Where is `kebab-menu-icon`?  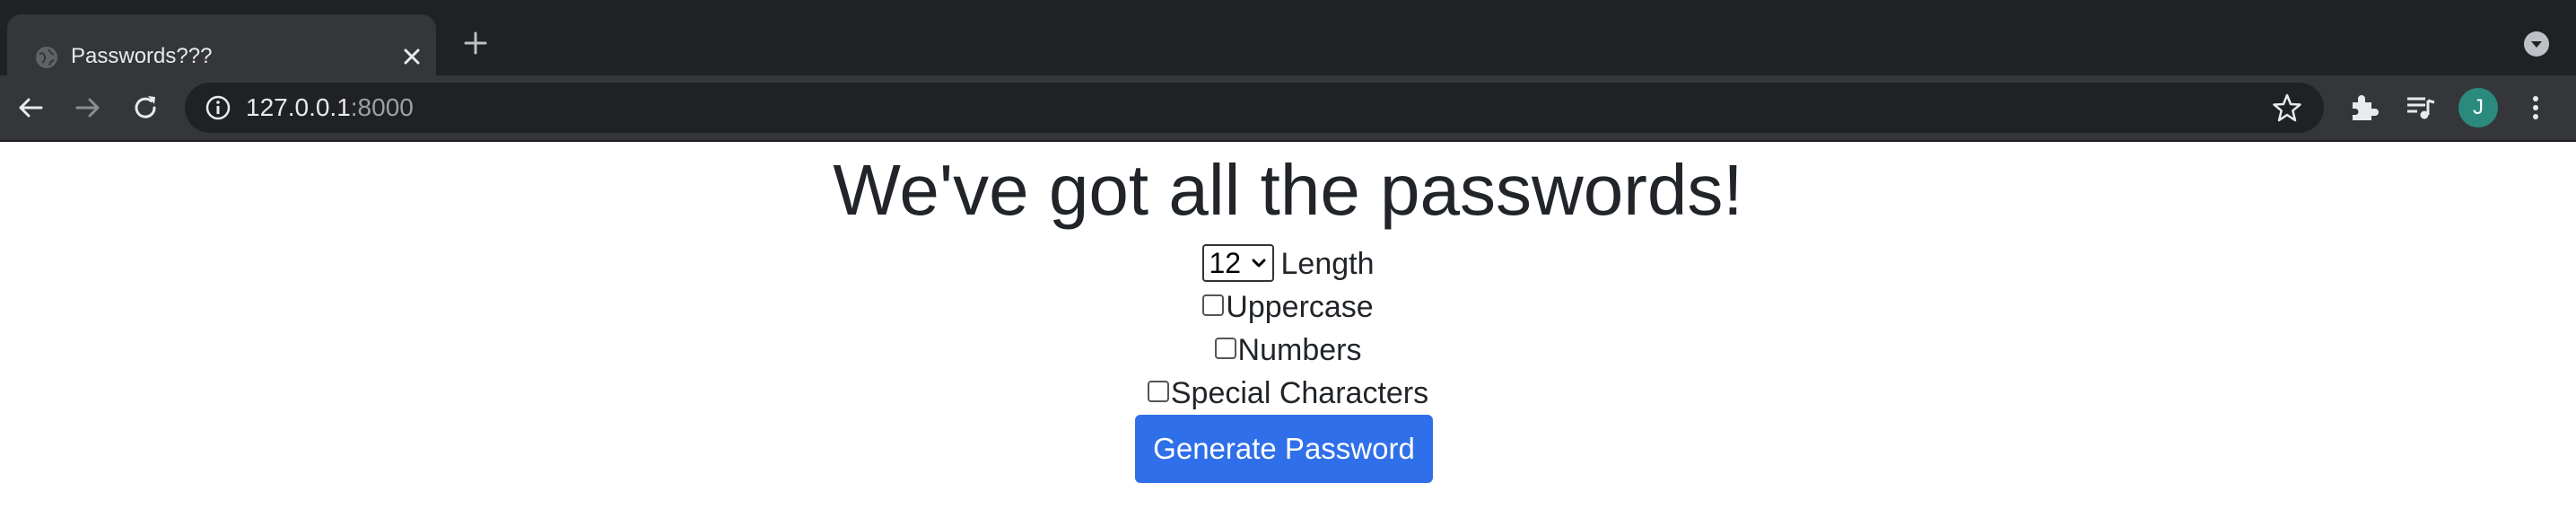 kebab-menu-icon is located at coordinates (2535, 108).